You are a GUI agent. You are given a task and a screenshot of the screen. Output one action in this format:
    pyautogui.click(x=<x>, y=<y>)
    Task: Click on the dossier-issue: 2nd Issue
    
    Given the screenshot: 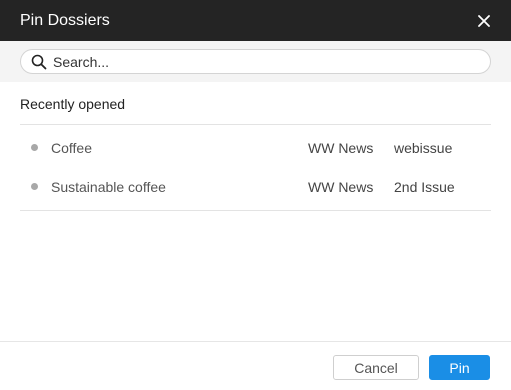 What is the action you would take?
    pyautogui.click(x=424, y=186)
    